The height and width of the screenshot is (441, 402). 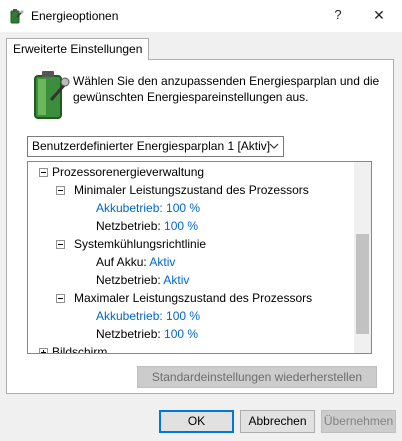 What do you see at coordinates (201, 16) in the screenshot?
I see `title-bar: Energieoptionen ? ✕` at bounding box center [201, 16].